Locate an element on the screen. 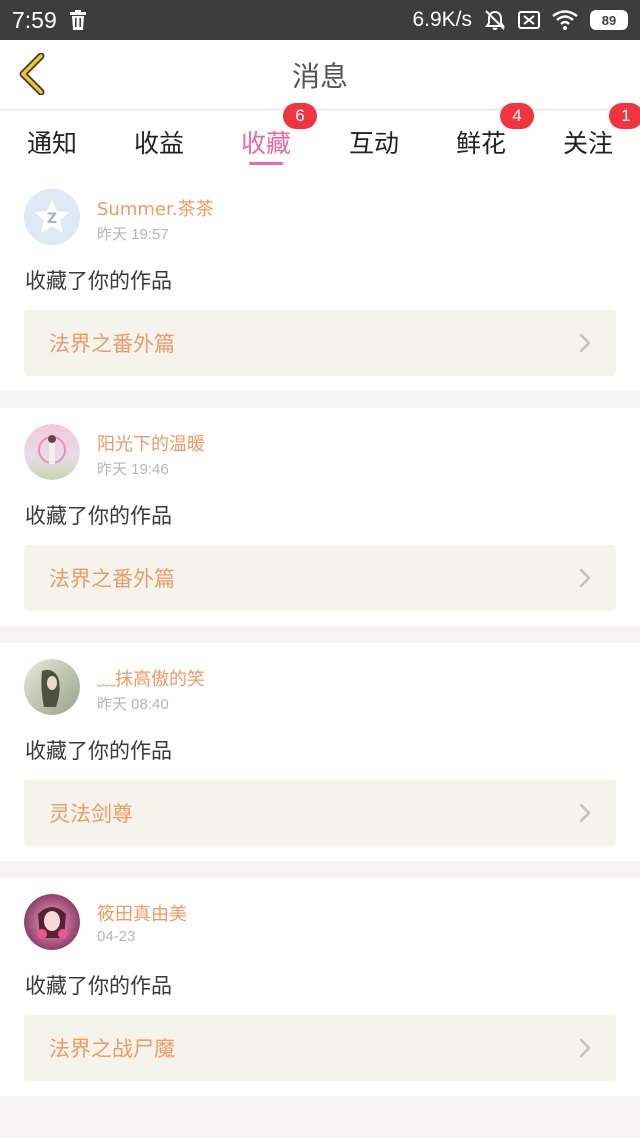 The width and height of the screenshot is (640, 1138). active-tab-indicator is located at coordinates (266, 163).